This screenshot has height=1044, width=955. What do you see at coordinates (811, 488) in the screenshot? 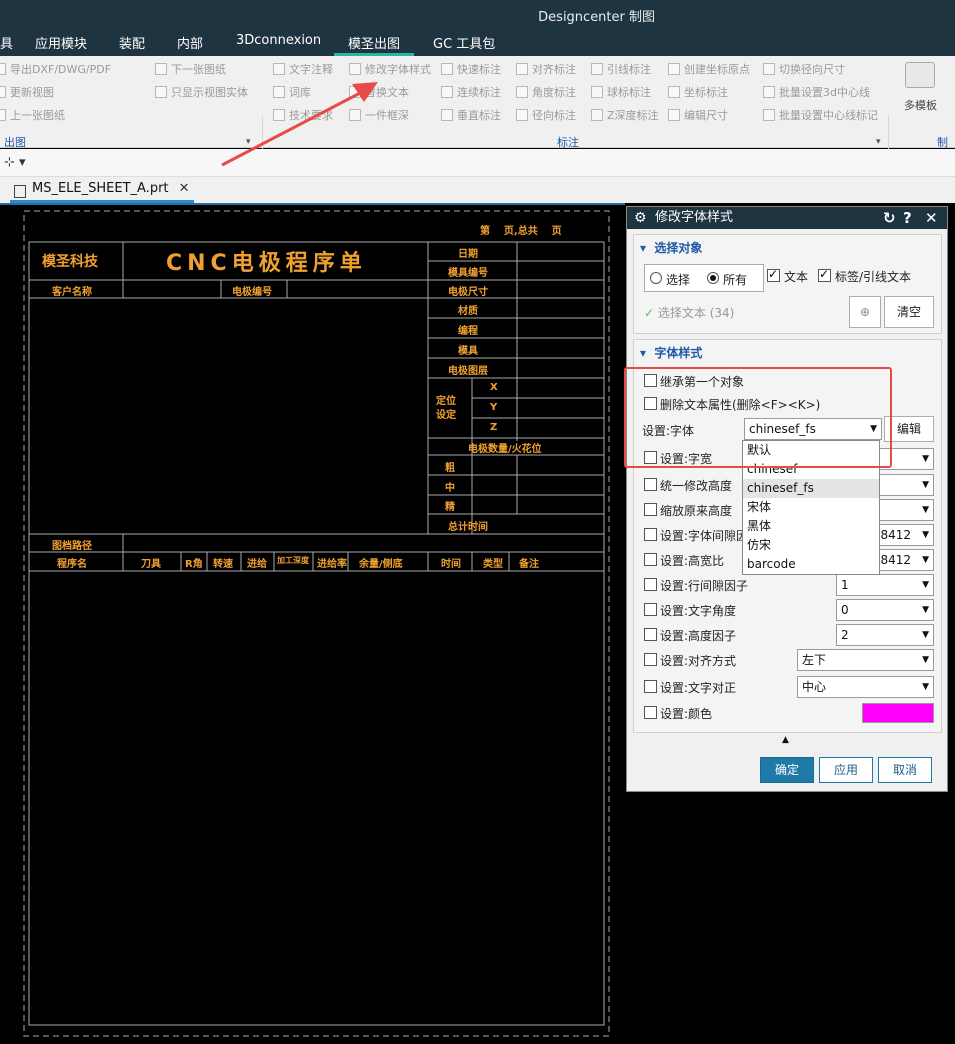
I see `font-option-chinesef-fs: chinesef_fs` at bounding box center [811, 488].